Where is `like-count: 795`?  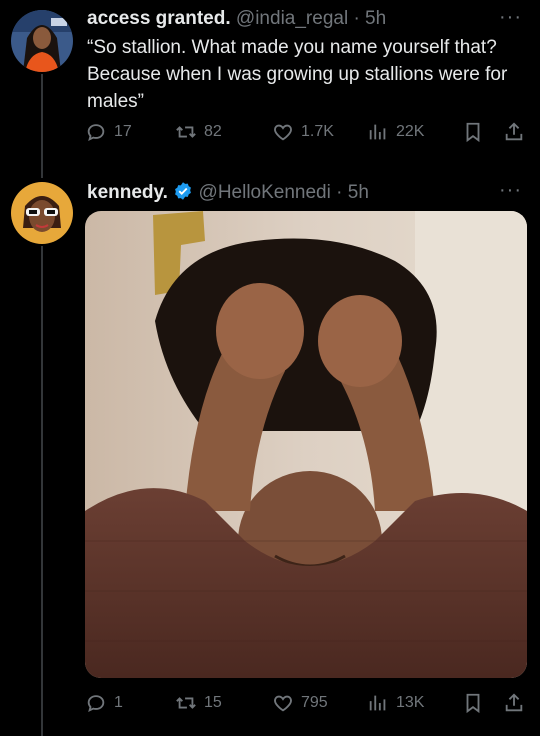
like-count: 795 is located at coordinates (314, 702).